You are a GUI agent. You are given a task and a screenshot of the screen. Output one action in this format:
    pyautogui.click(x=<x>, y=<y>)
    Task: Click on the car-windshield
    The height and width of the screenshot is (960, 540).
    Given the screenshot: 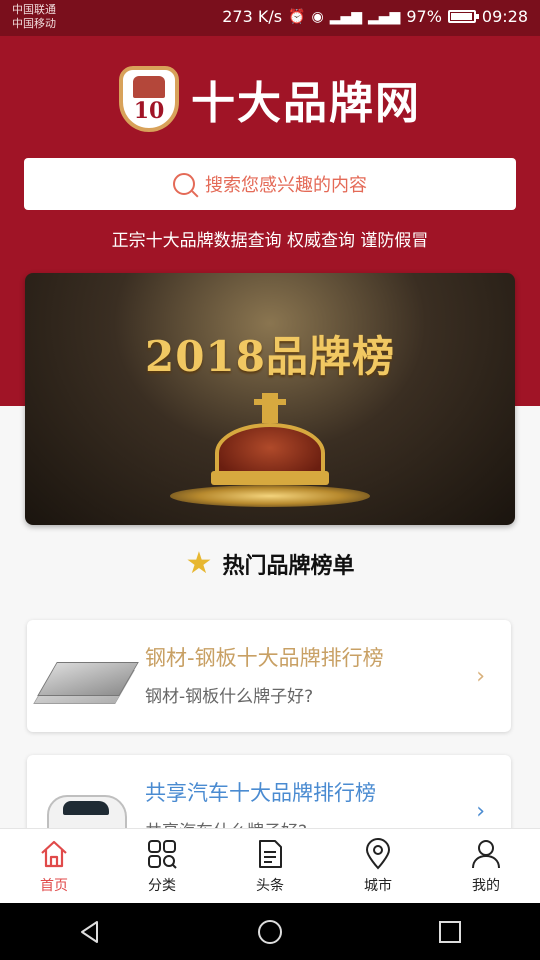 What is the action you would take?
    pyautogui.click(x=86, y=808)
    